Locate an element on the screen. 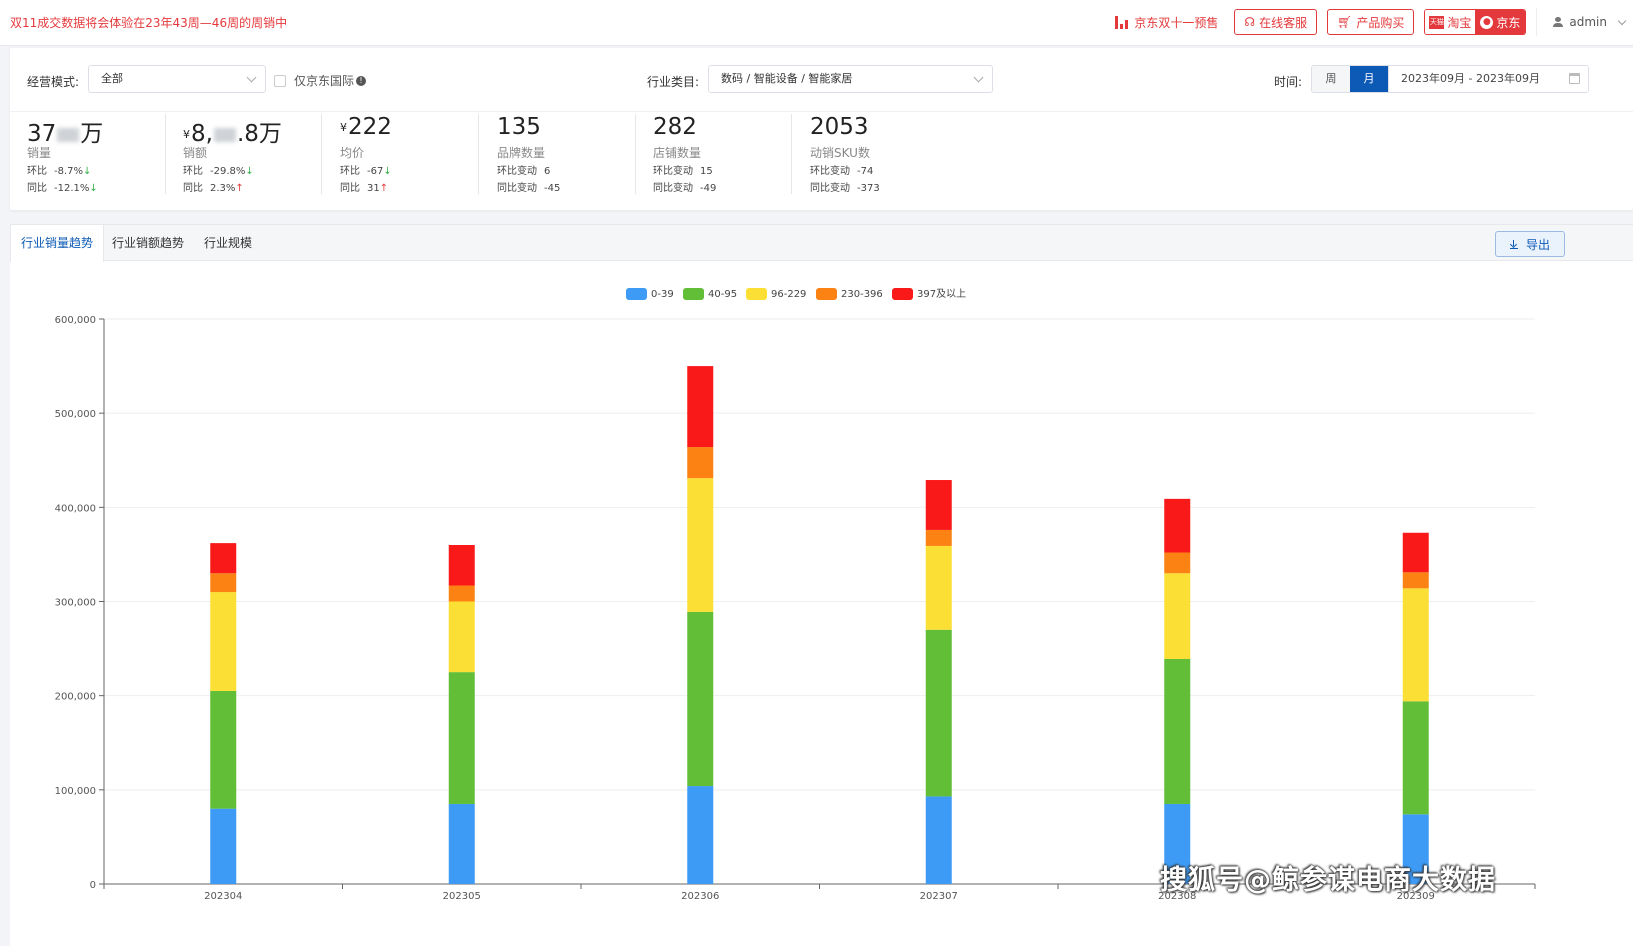 The width and height of the screenshot is (1633, 946). x-tick-label: 202306 is located at coordinates (700, 896).